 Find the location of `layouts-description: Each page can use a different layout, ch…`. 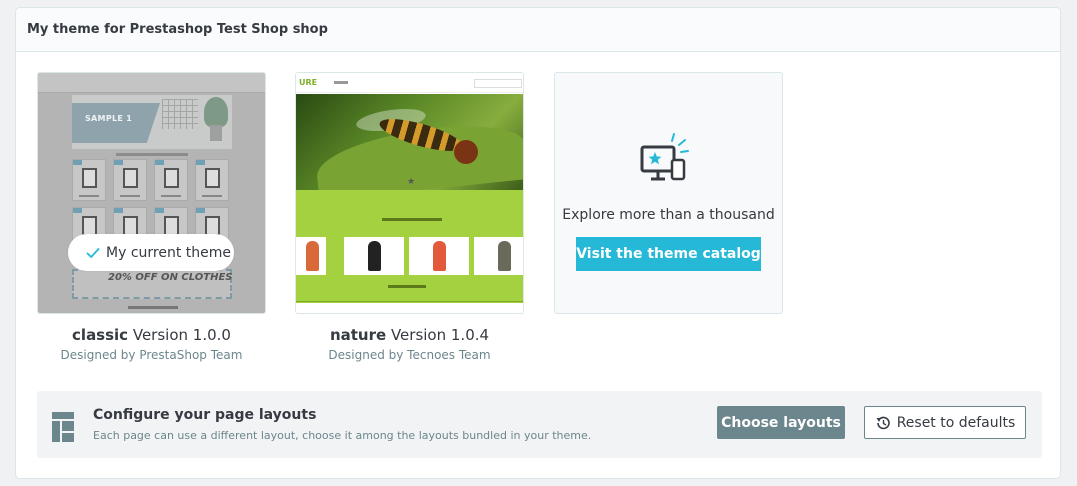

layouts-description: Each page can use a different layout, ch… is located at coordinates (342, 435).